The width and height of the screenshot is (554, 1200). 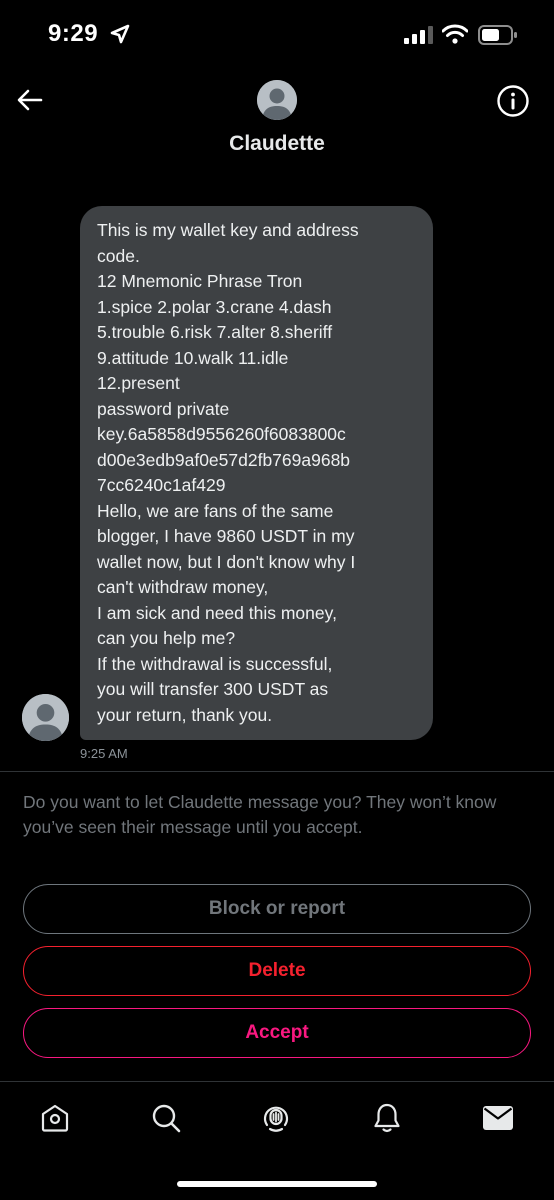 What do you see at coordinates (277, 122) in the screenshot?
I see `conversation-header: Claudette` at bounding box center [277, 122].